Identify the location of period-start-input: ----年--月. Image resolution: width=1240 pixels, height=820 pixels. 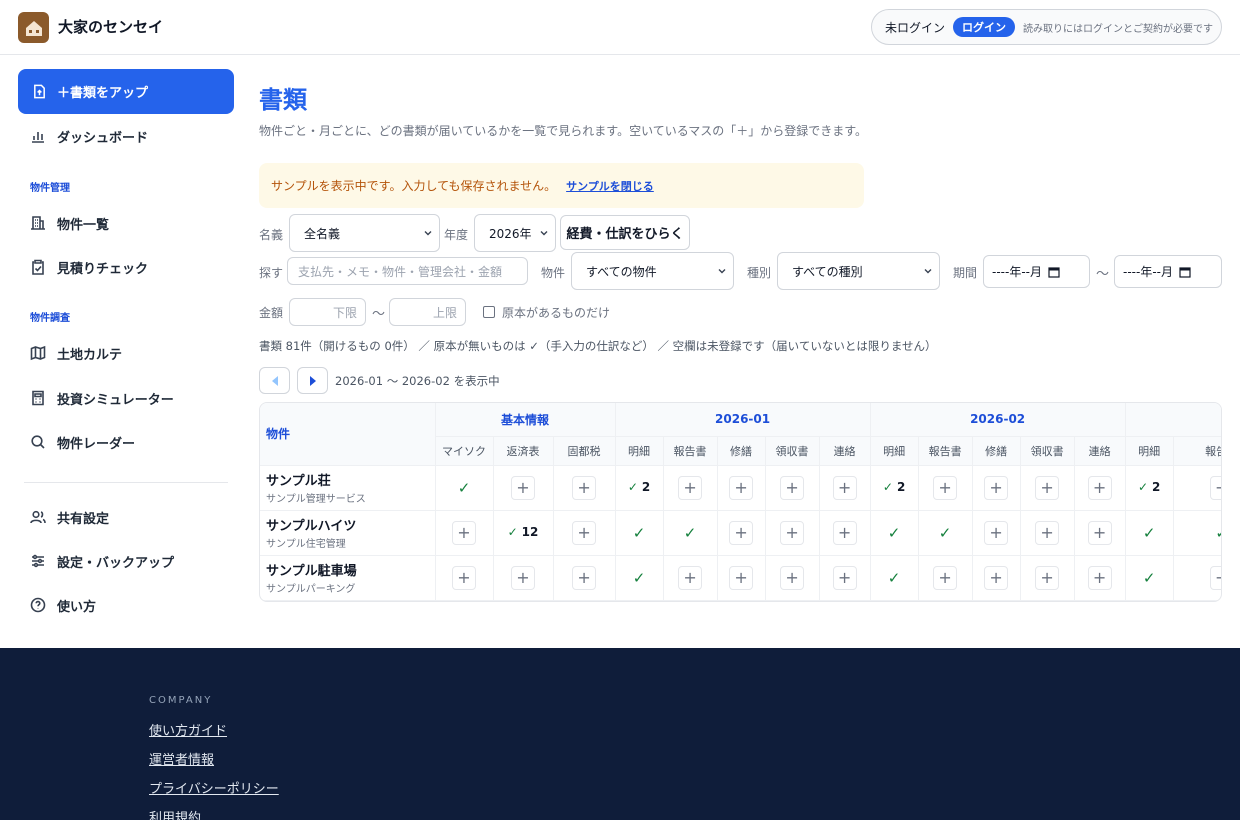
(1036, 271).